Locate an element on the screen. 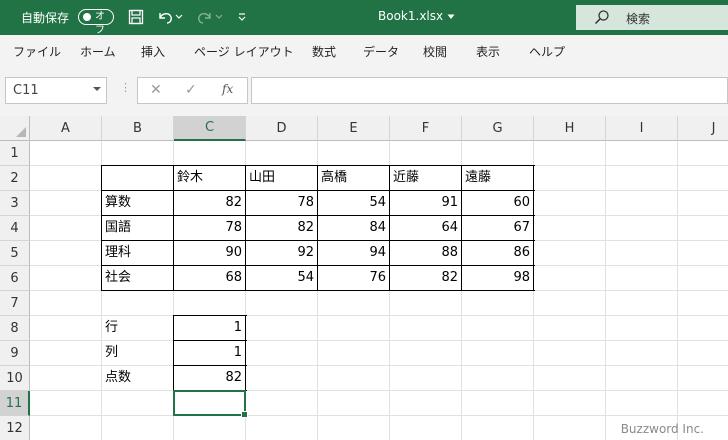 This screenshot has width=728, height=440. cell-g11 is located at coordinates (498, 403).